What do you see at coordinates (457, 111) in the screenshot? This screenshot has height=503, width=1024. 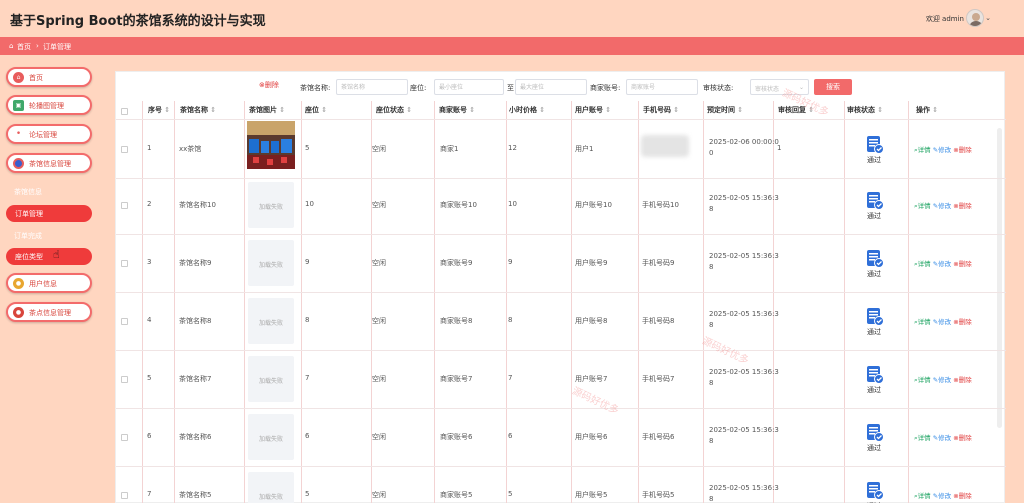 I see `column-header: 商家账号 ⇕` at bounding box center [457, 111].